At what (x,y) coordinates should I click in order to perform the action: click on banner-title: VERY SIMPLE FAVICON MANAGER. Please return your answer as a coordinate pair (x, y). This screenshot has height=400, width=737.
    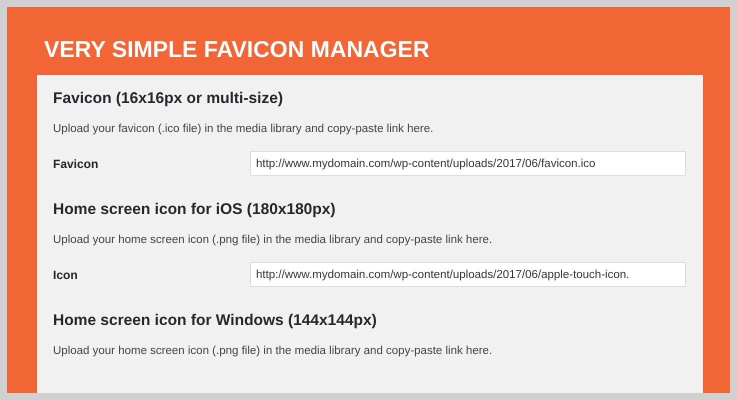
    Looking at the image, I should click on (237, 49).